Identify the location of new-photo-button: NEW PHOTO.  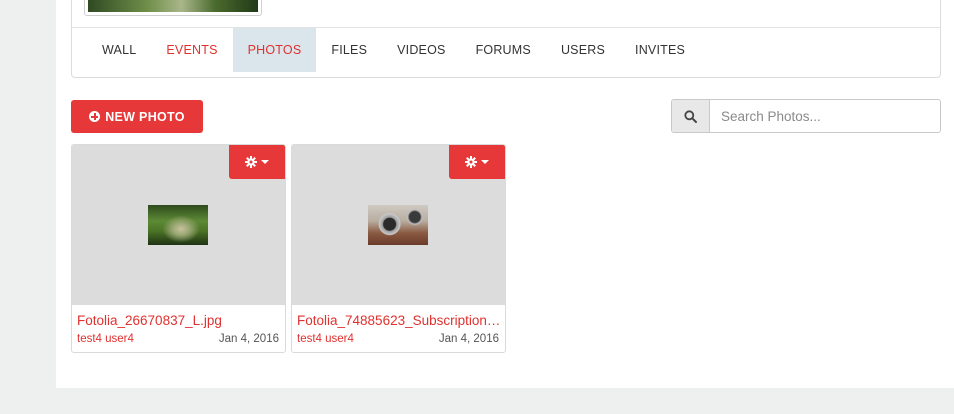
(137, 116).